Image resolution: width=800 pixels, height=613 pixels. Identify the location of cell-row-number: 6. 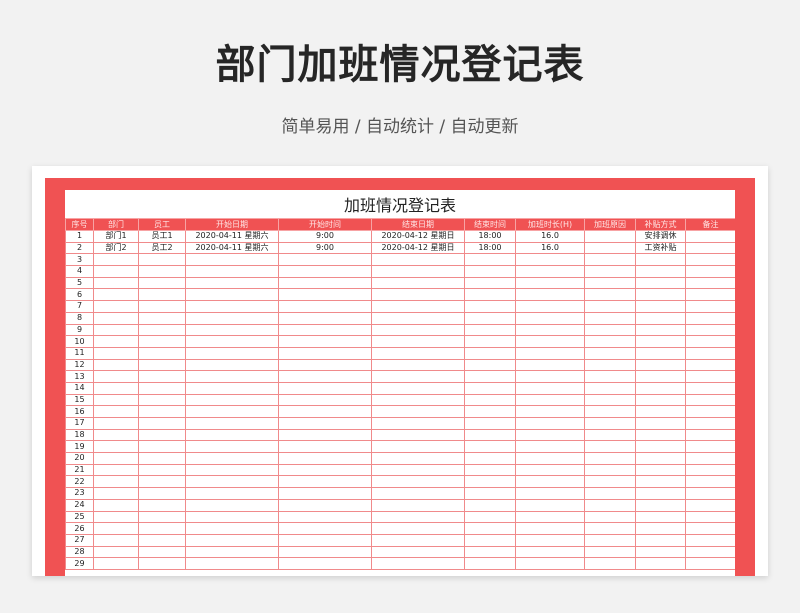
(79, 295).